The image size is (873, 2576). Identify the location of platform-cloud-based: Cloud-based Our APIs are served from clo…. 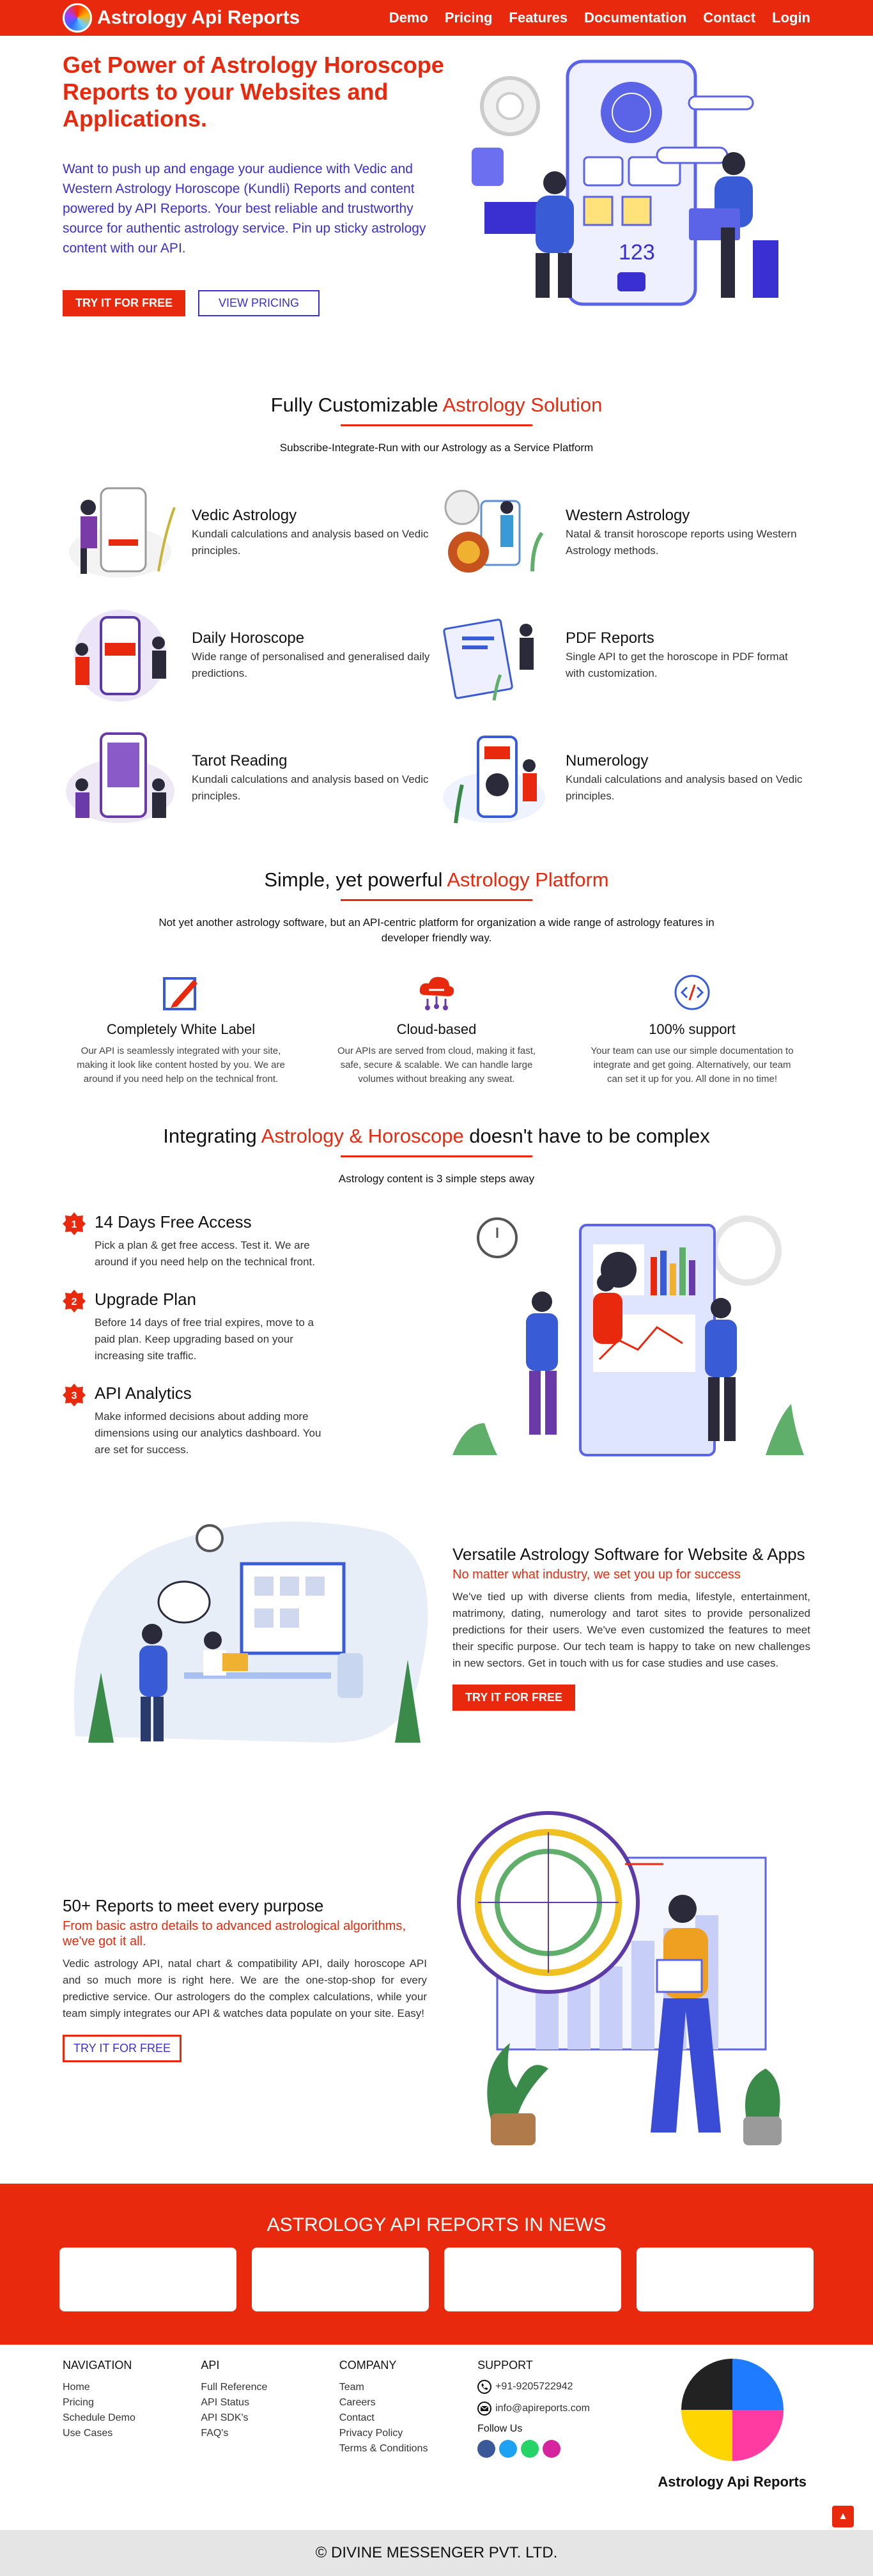
(436, 1028).